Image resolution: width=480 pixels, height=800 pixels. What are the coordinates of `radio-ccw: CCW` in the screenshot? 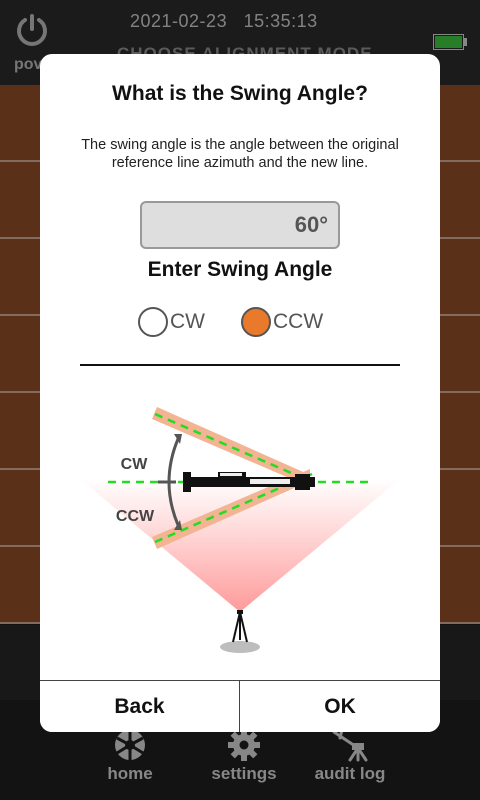 It's located at (282, 322).